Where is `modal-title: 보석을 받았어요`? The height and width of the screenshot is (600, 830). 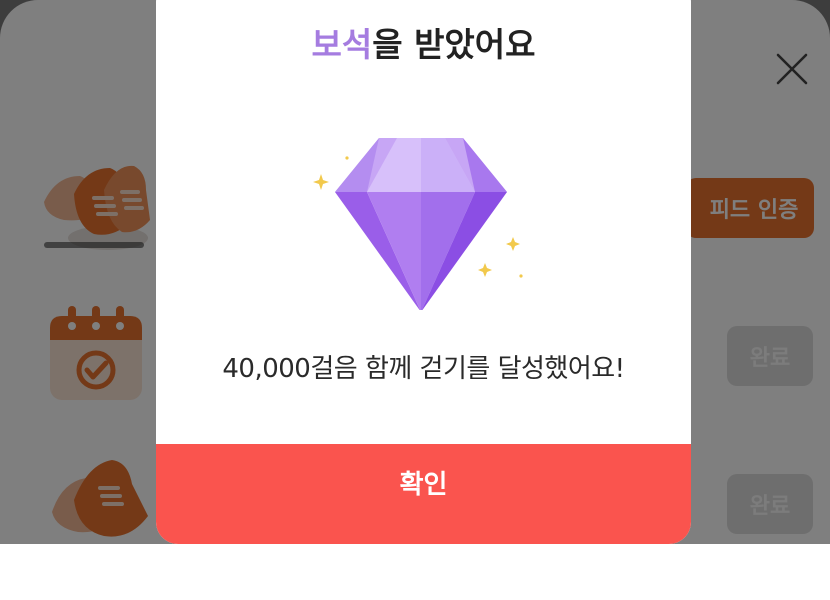
modal-title: 보석을 받았어요 is located at coordinates (423, 42).